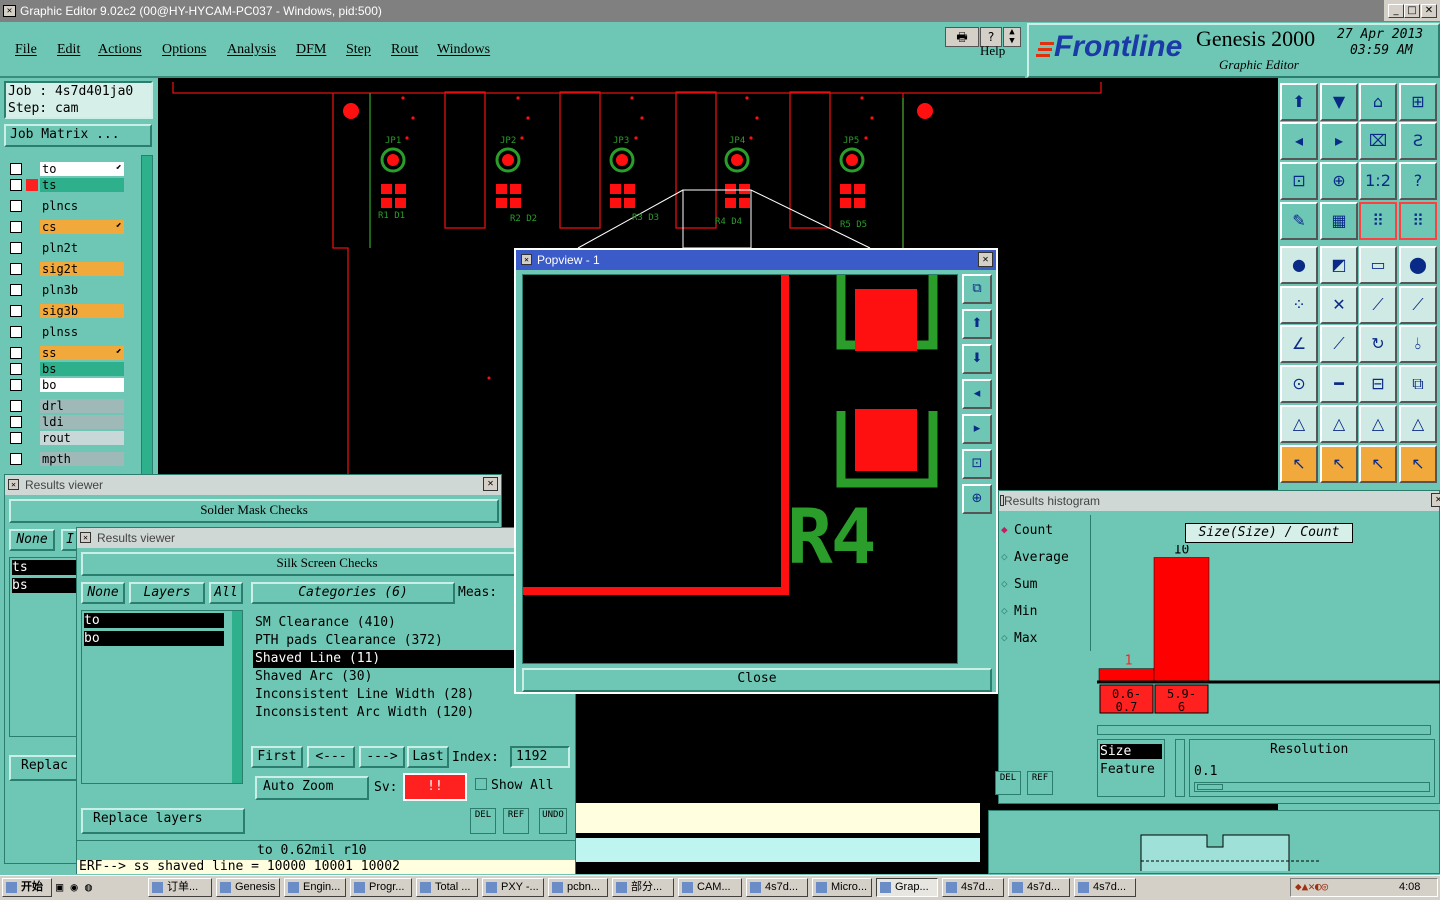 This screenshot has height=900, width=1440. What do you see at coordinates (184, 50) in the screenshot?
I see `menu-options: Options` at bounding box center [184, 50].